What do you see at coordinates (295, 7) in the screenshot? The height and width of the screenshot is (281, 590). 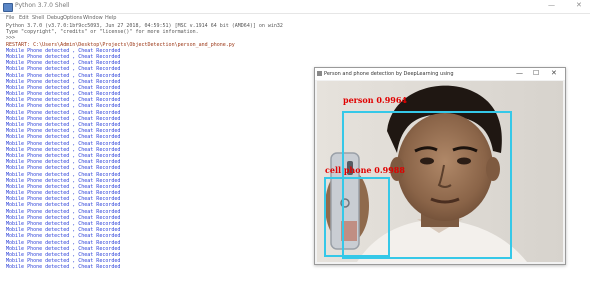 I see `shell-titlebar: Python 3.7.0 Shell — ✕` at bounding box center [295, 7].